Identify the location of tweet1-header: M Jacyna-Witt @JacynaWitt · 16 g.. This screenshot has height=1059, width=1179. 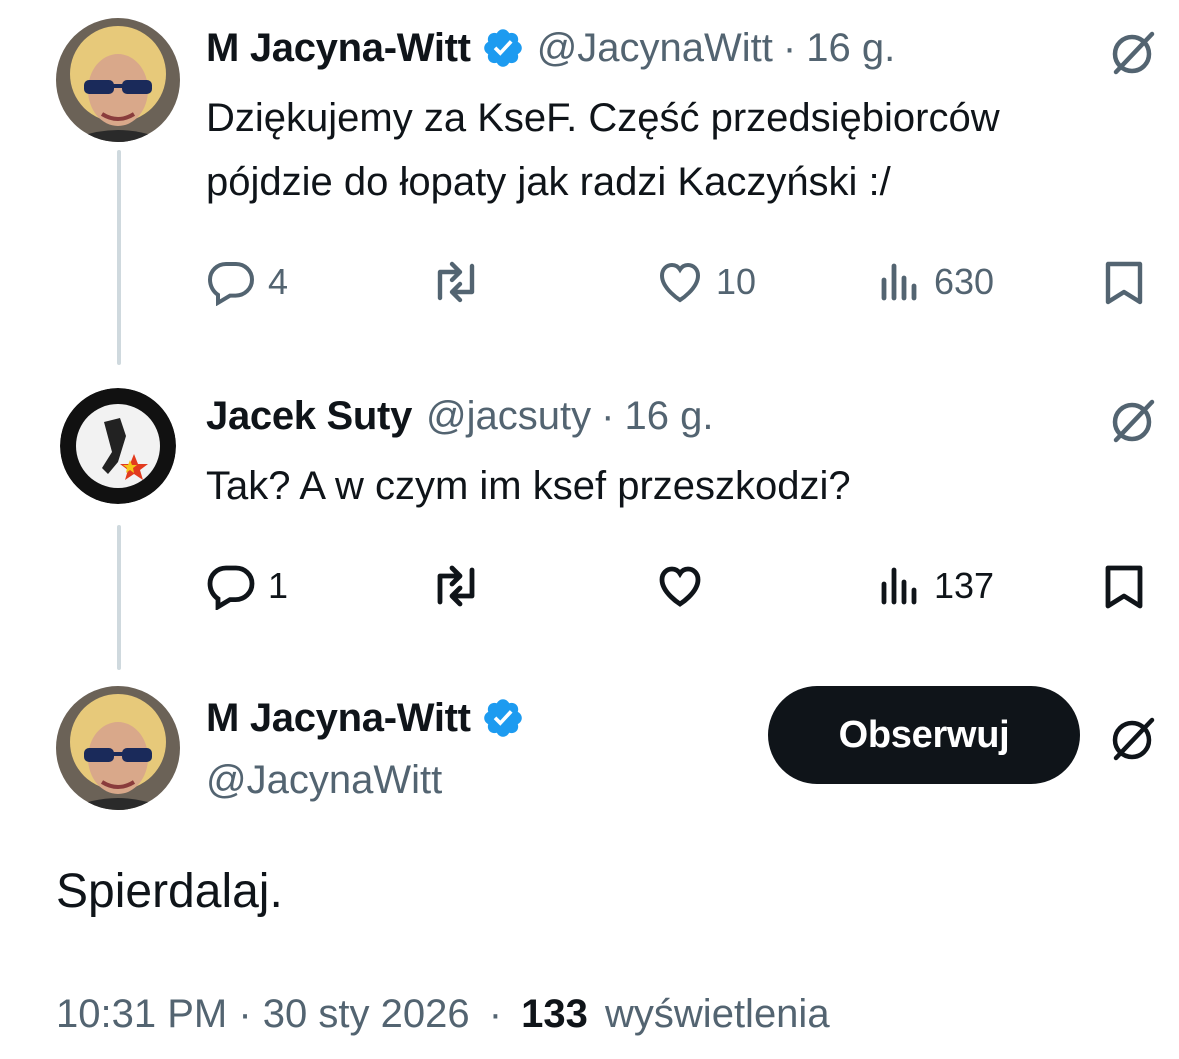
(550, 48).